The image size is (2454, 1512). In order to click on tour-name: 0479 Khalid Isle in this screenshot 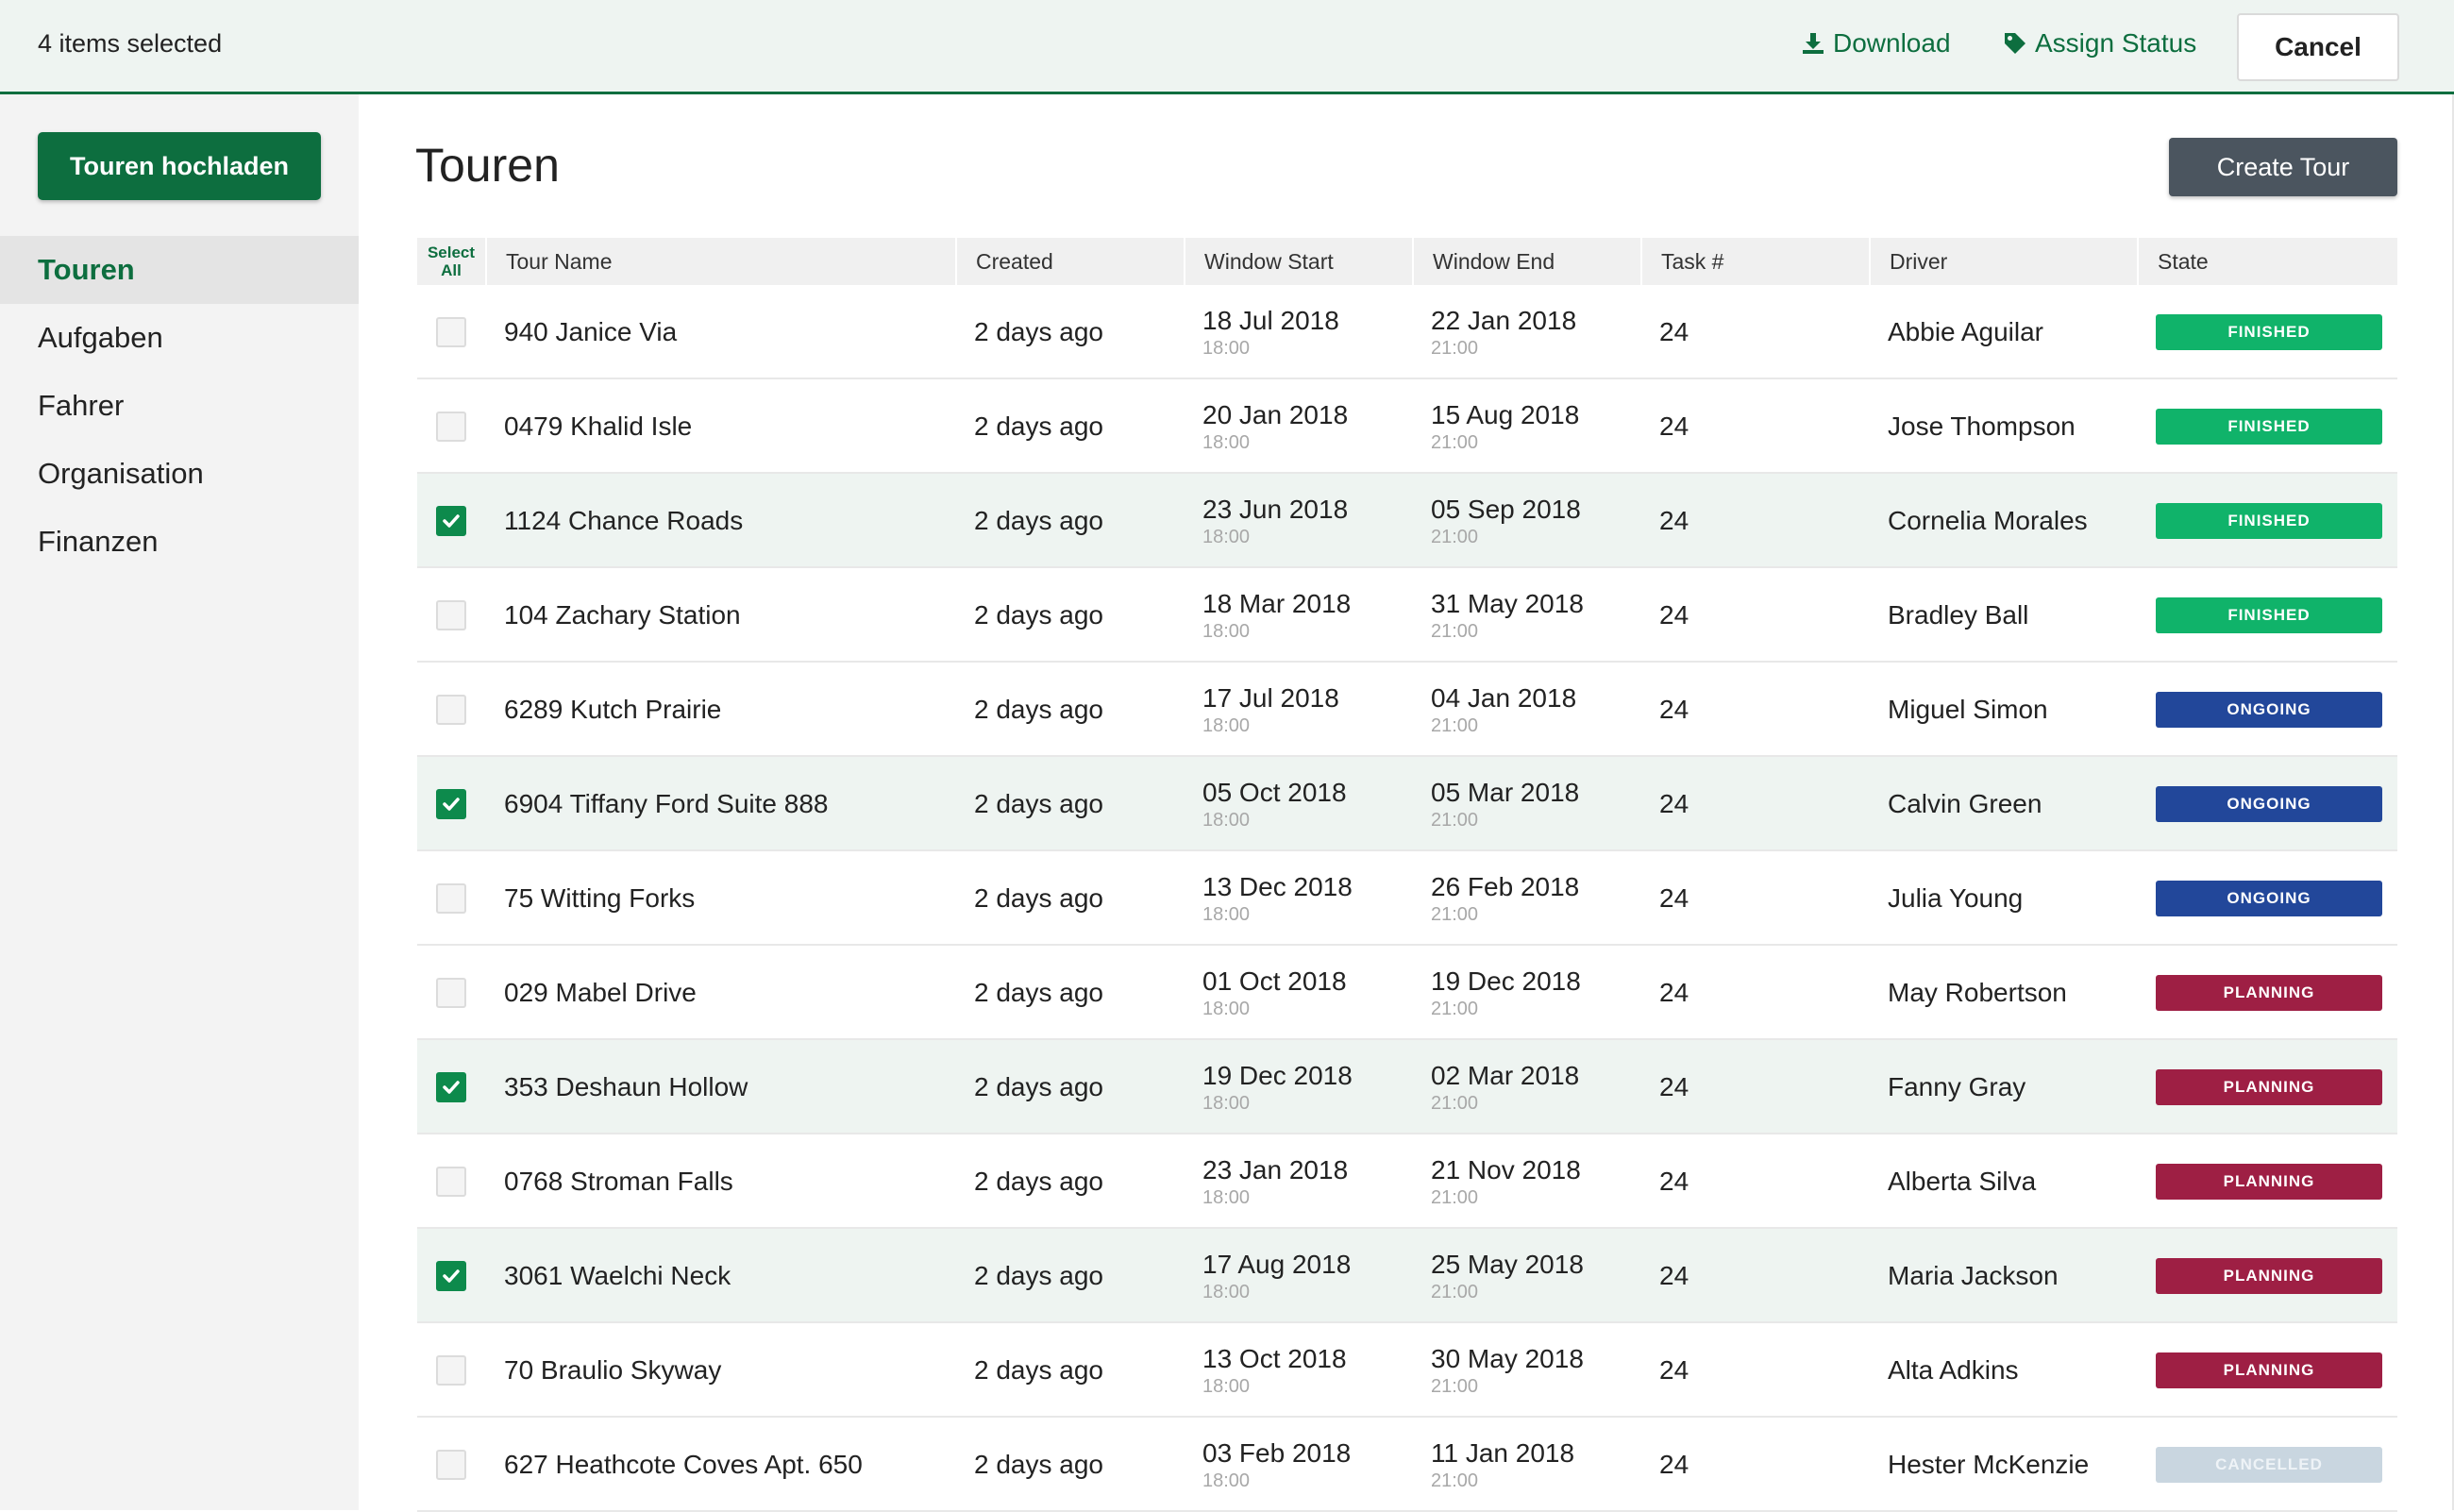, I will do `click(686, 426)`.